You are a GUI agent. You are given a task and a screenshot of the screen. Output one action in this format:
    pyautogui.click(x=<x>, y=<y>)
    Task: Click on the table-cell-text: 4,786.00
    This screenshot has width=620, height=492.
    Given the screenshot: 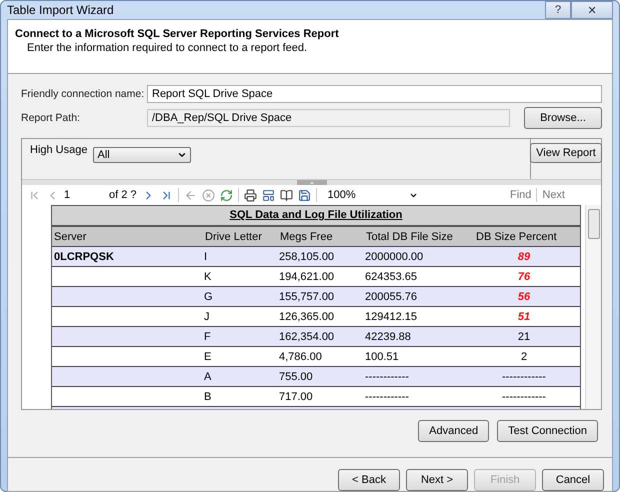 What is the action you would take?
    pyautogui.click(x=300, y=356)
    